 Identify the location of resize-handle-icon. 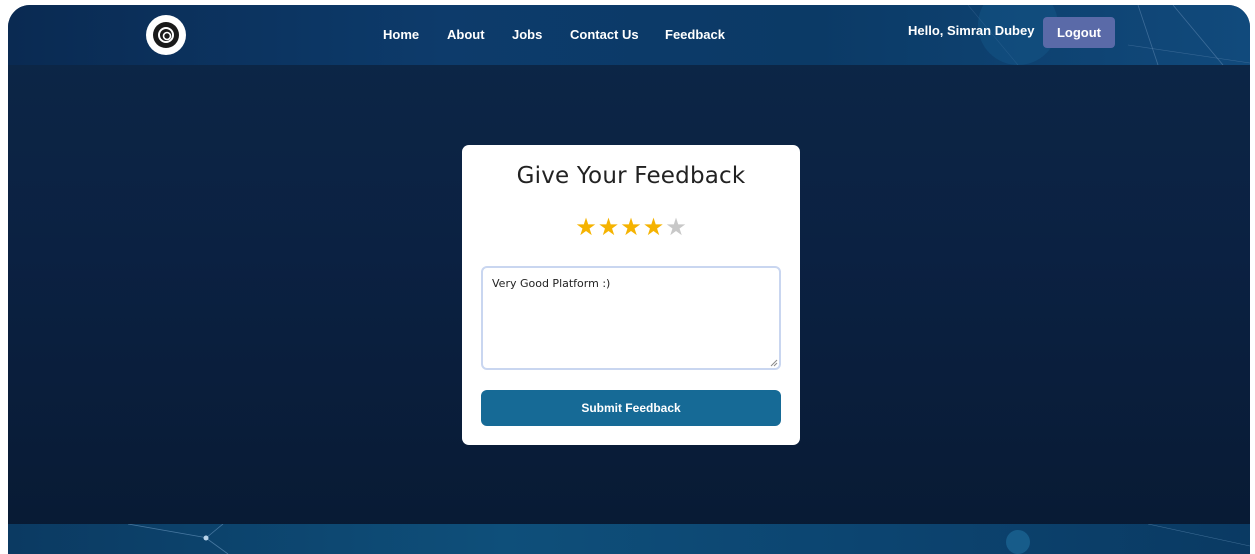
(774, 363).